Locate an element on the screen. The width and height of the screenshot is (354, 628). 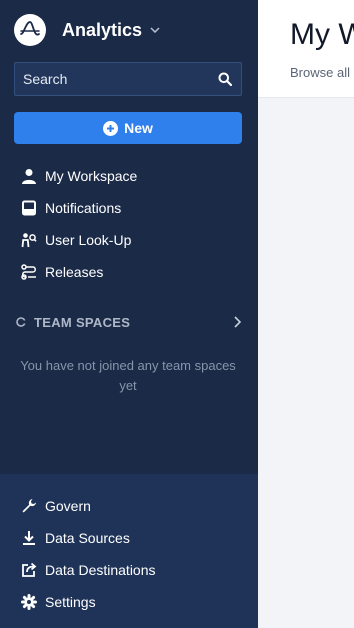
nav-item-user-look-up: User Look-Up is located at coordinates (129, 240).